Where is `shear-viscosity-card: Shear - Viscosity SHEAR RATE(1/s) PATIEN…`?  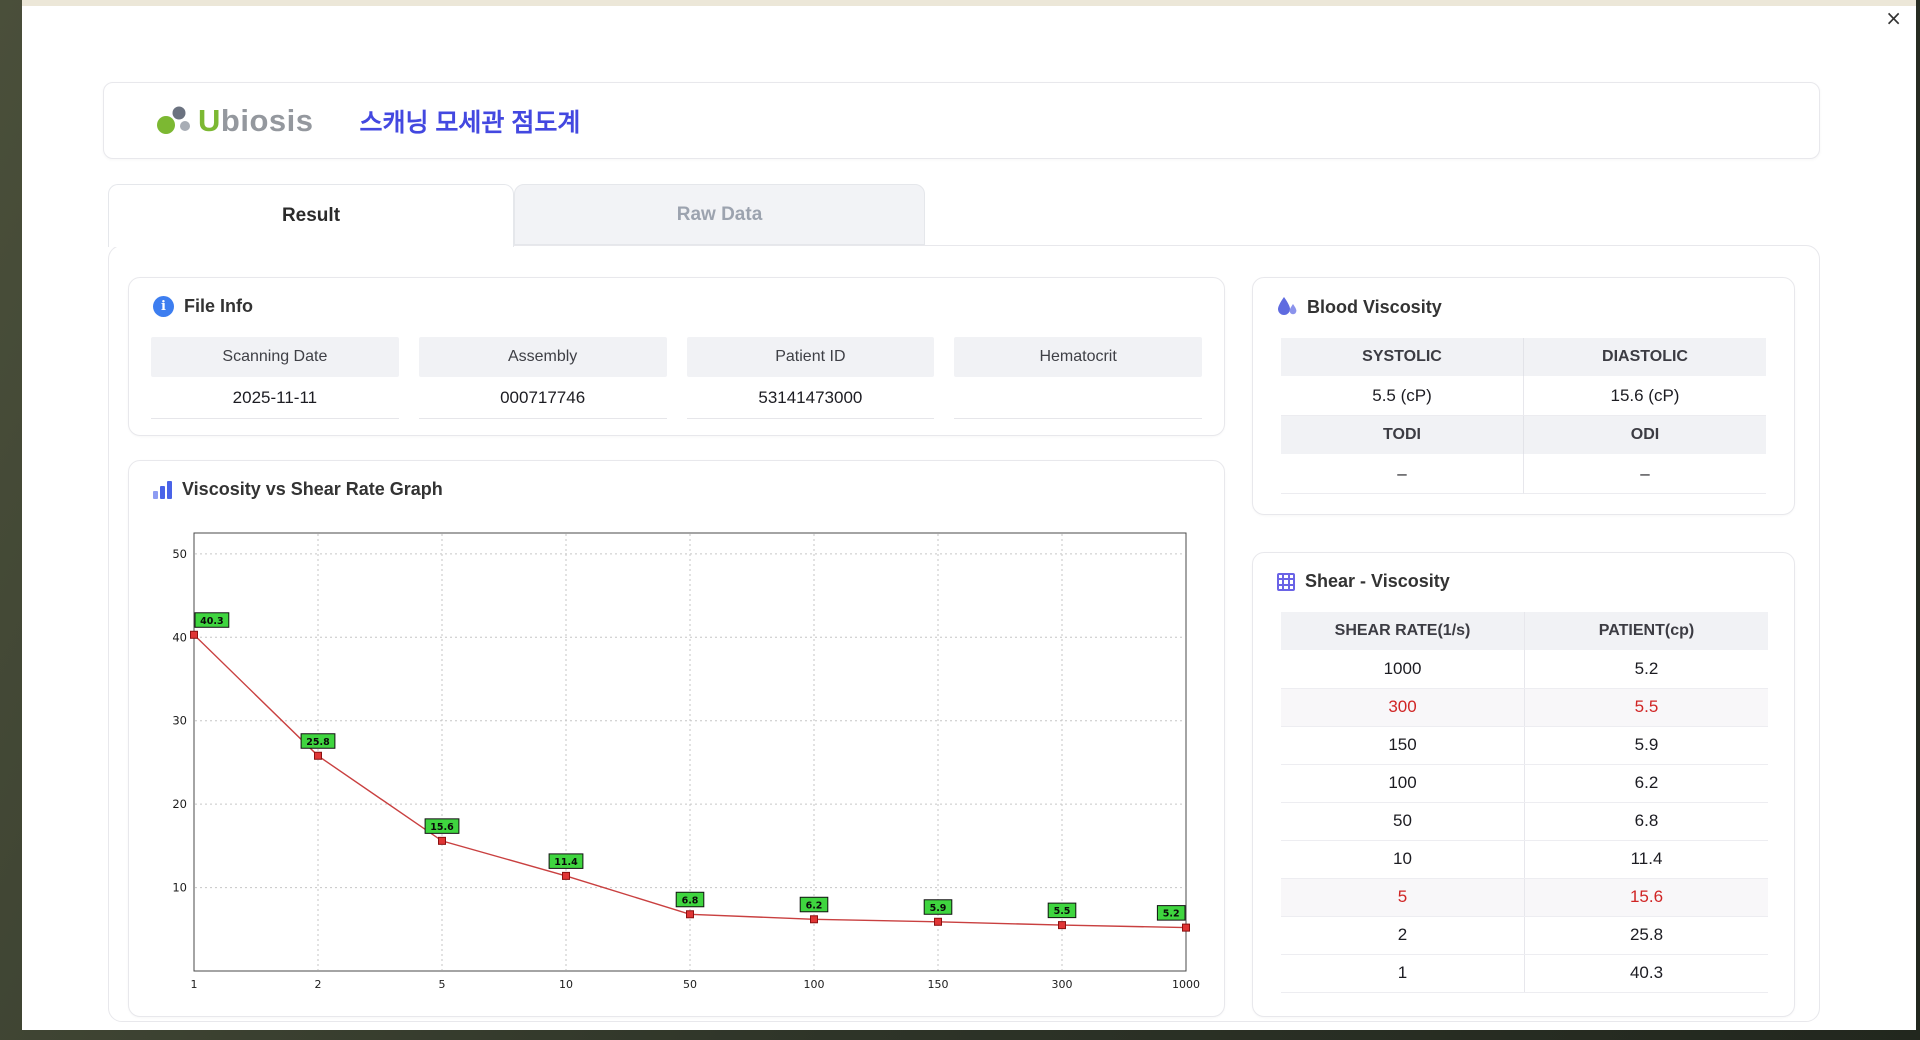
shear-viscosity-card: Shear - Viscosity SHEAR RATE(1/s) PATIEN… is located at coordinates (1523, 784).